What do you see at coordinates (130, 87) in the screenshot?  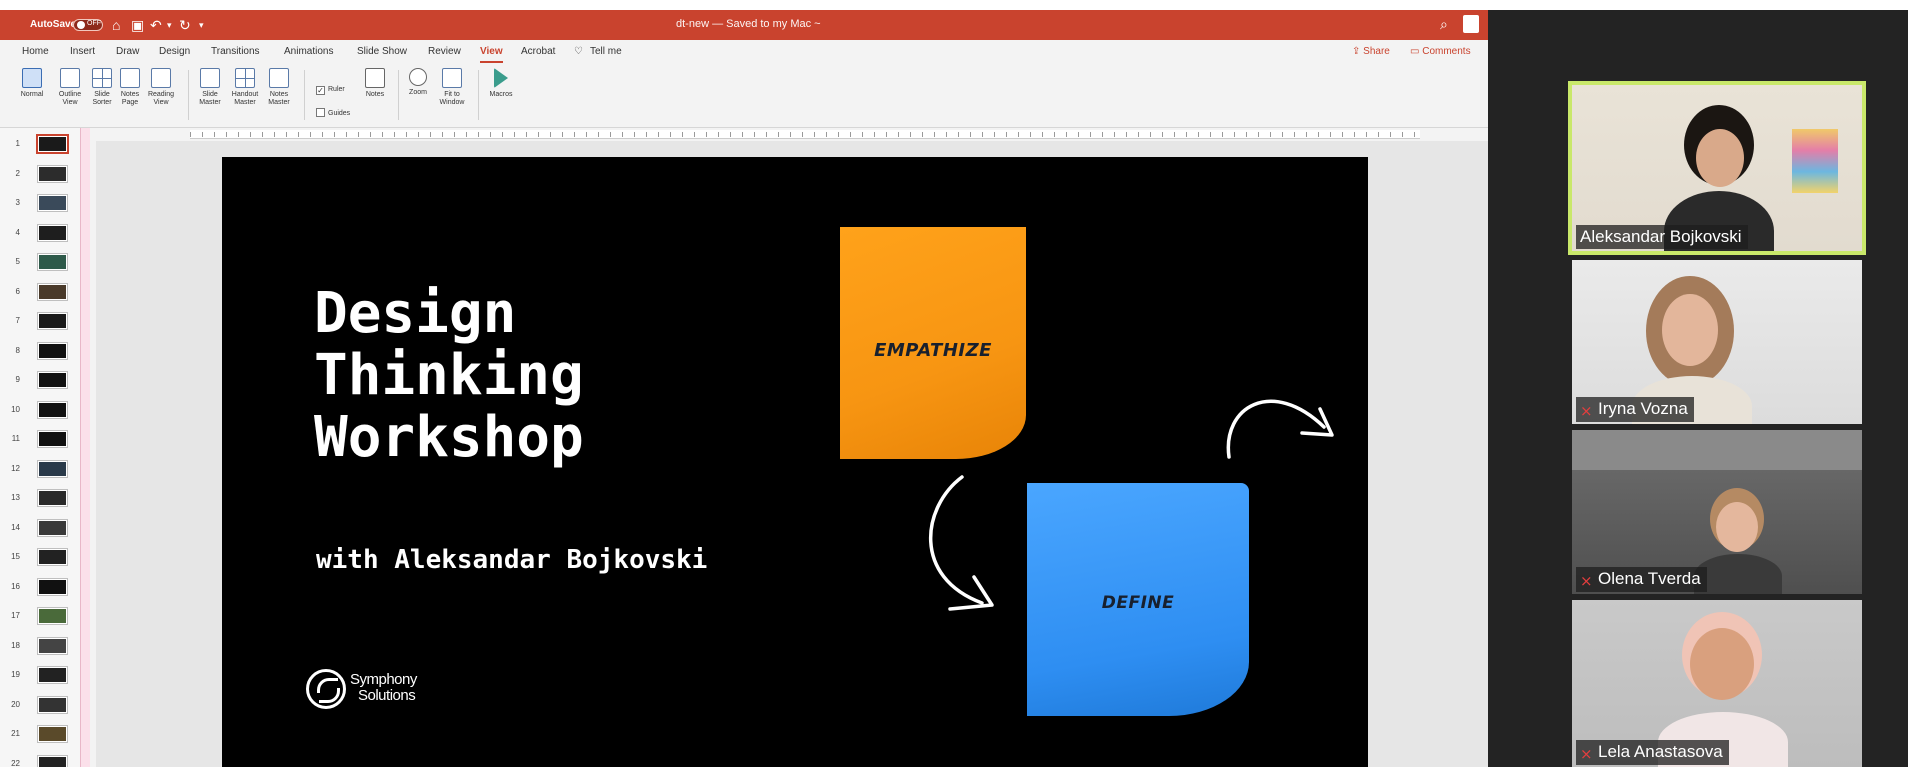 I see `notes-page-button: Notes Page` at bounding box center [130, 87].